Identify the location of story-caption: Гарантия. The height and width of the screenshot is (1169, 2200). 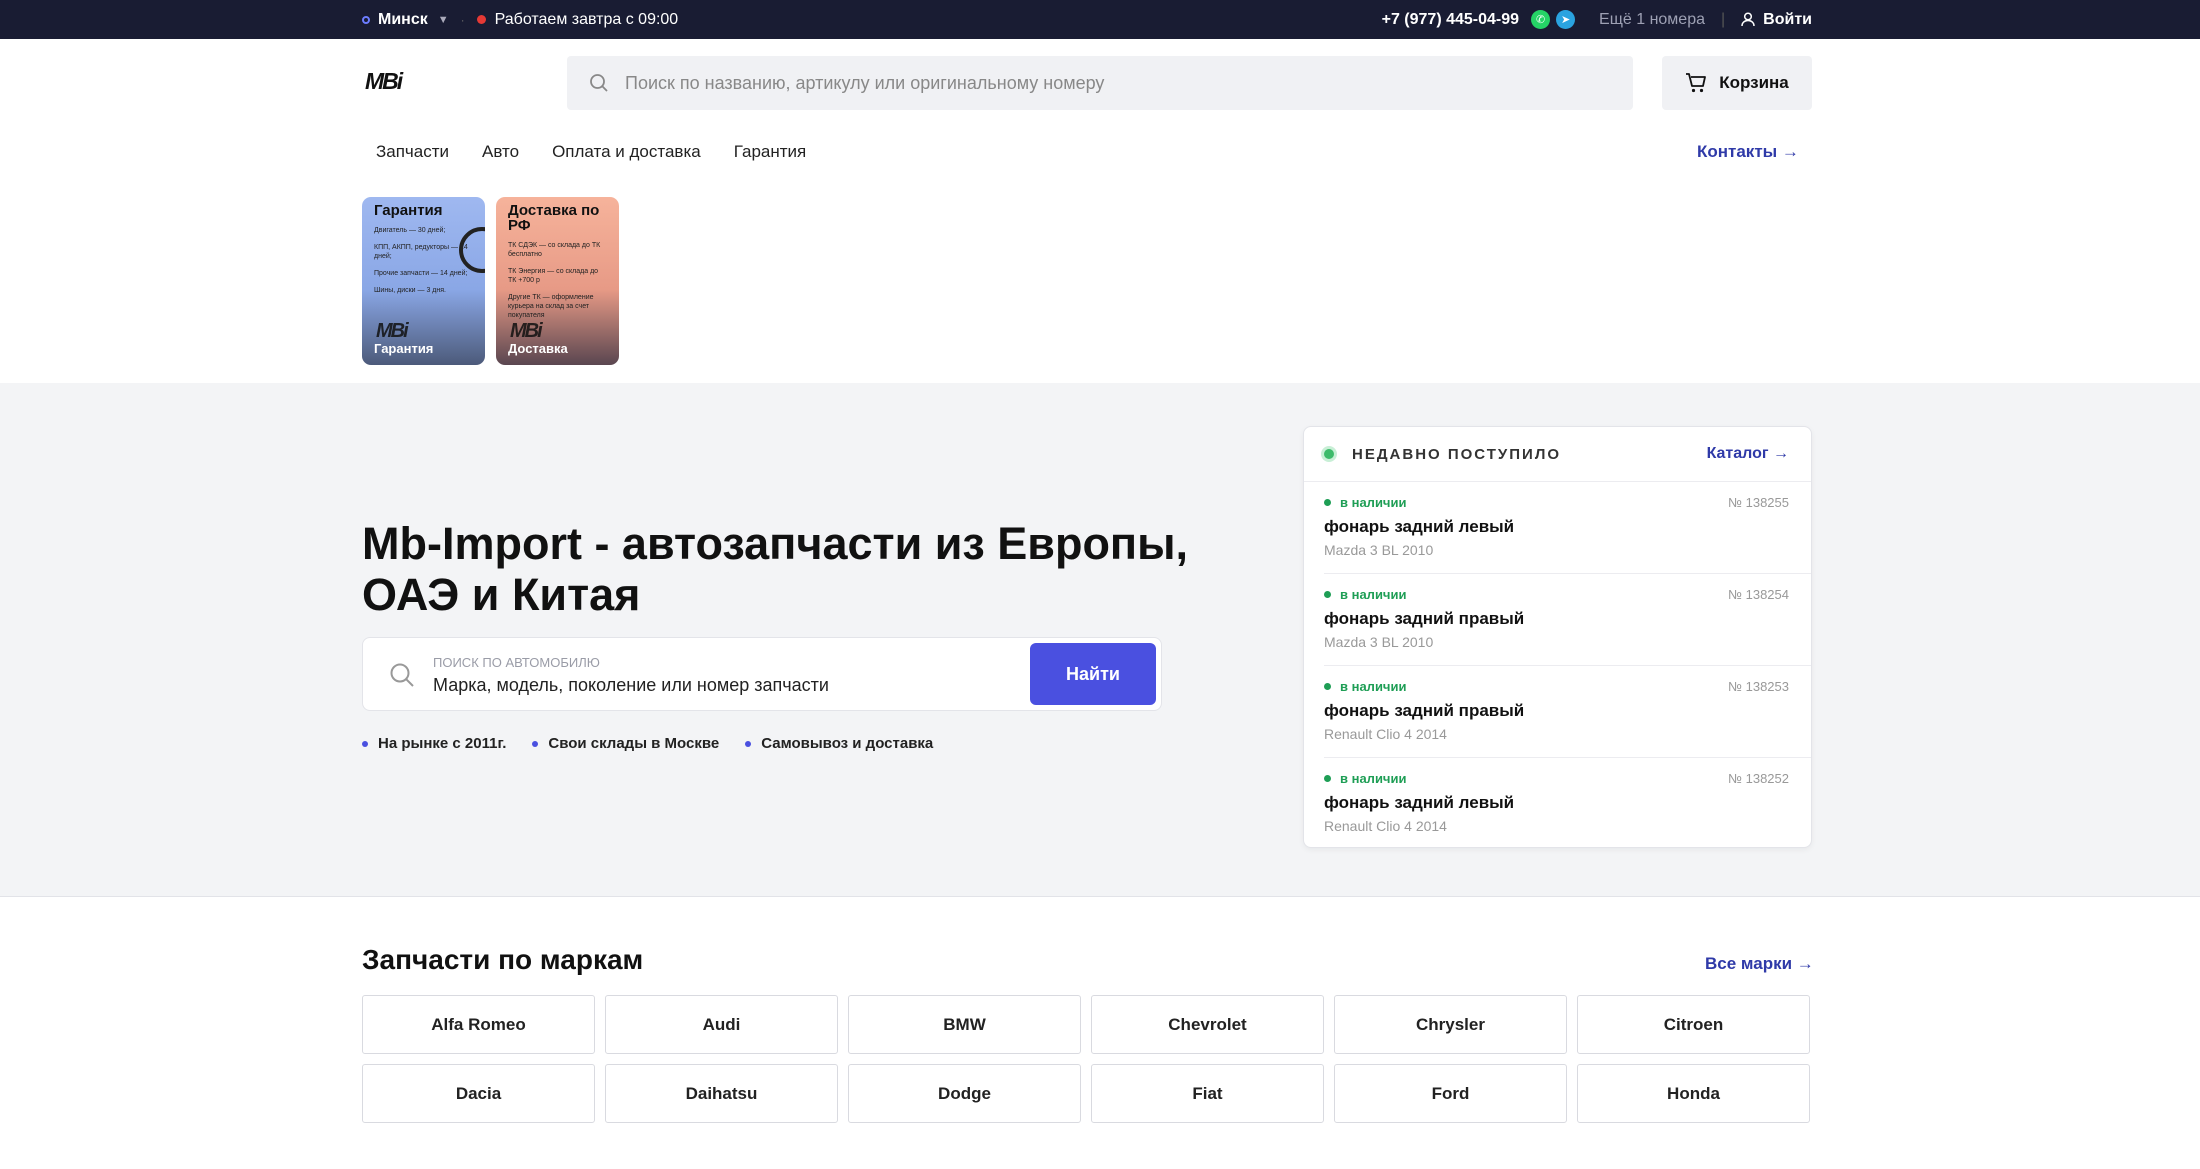
(404, 348).